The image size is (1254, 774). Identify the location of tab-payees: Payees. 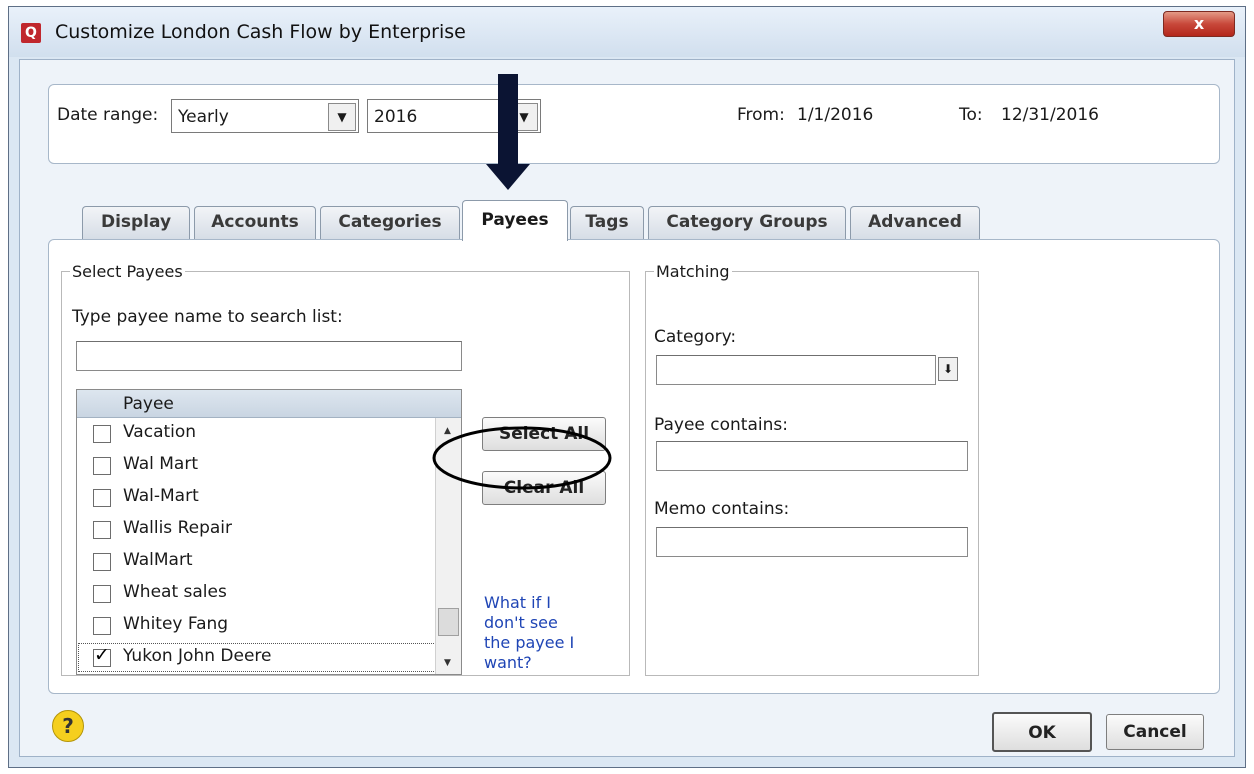
(515, 220).